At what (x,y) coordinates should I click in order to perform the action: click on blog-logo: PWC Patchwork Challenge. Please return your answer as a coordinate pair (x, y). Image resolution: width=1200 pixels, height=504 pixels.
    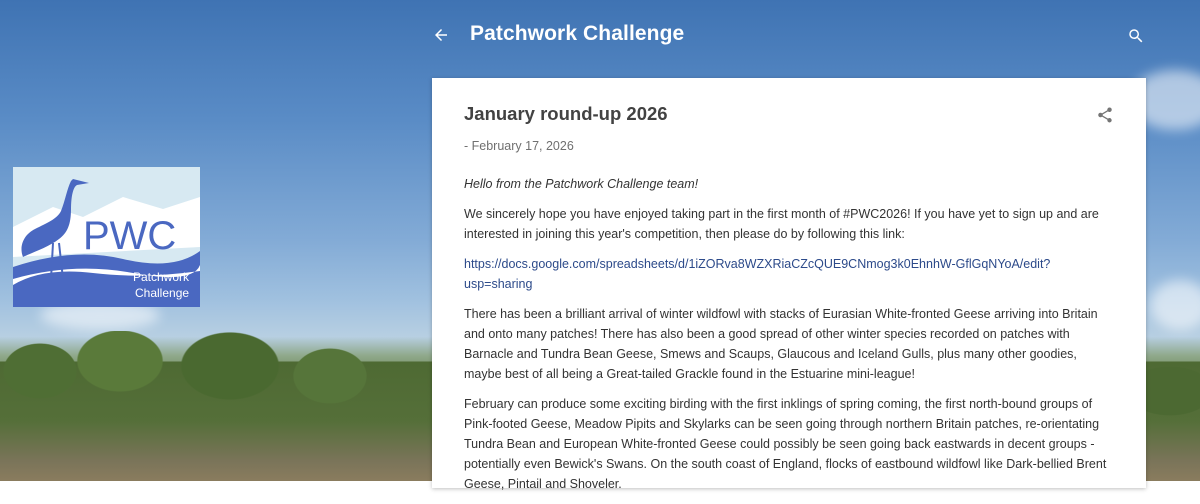
    Looking at the image, I should click on (106, 237).